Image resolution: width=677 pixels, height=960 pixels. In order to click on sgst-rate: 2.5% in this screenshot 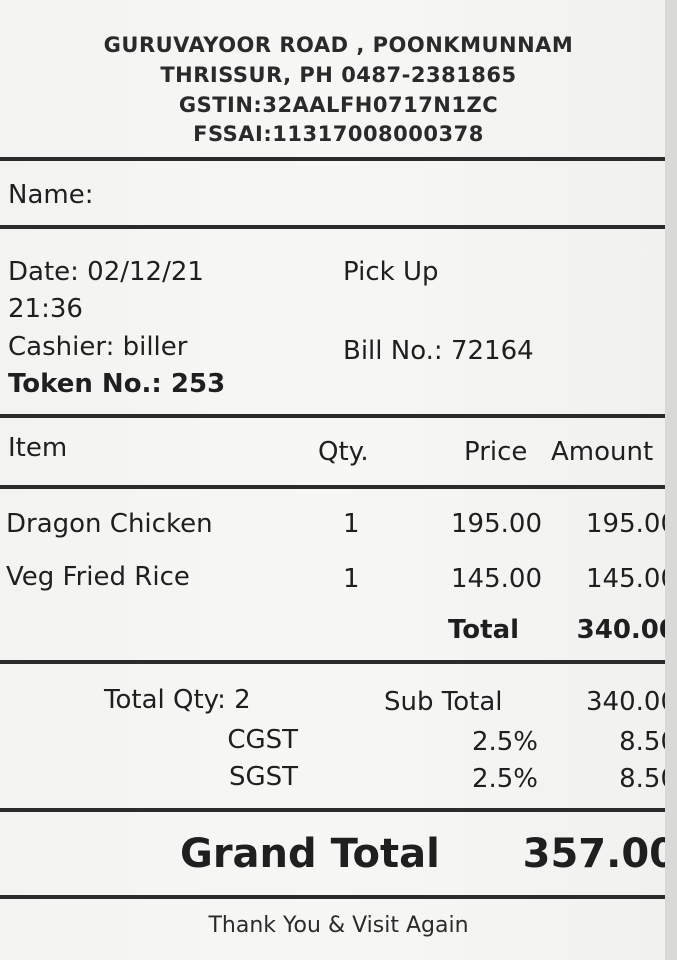, I will do `click(504, 779)`.